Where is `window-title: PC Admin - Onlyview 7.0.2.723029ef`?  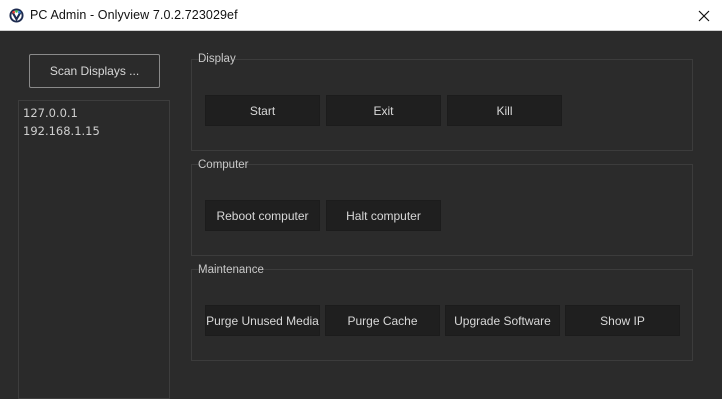
window-title: PC Admin - Onlyview 7.0.2.723029ef is located at coordinates (134, 15).